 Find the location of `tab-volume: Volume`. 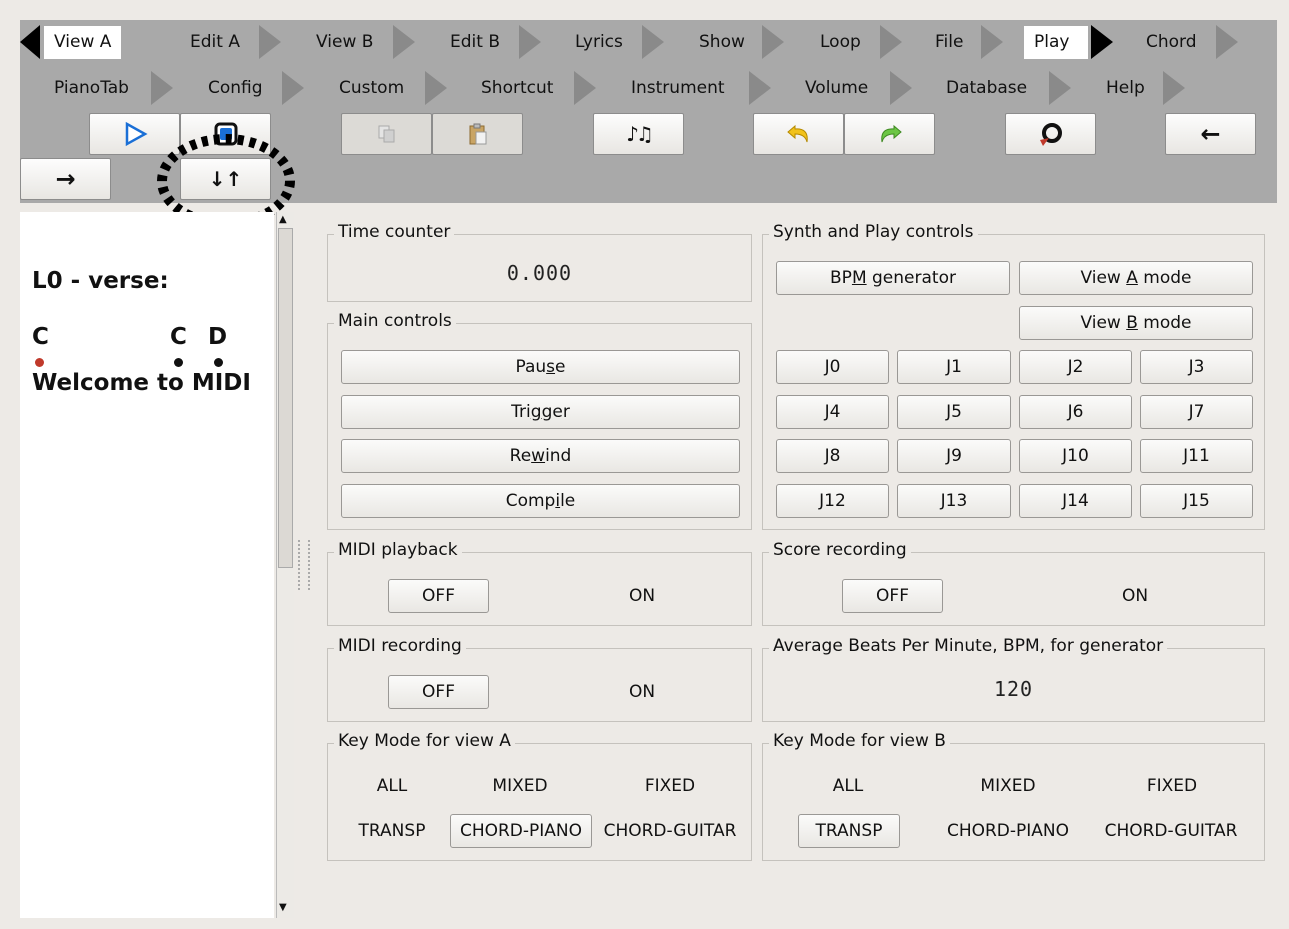

tab-volume: Volume is located at coordinates (836, 88).